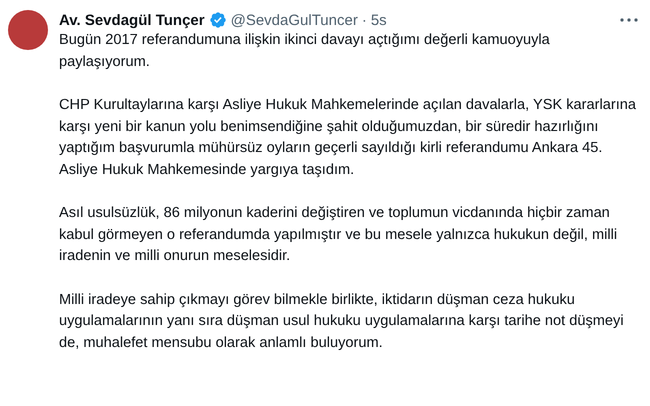 The image size is (650, 406). What do you see at coordinates (629, 20) in the screenshot?
I see `more-icon` at bounding box center [629, 20].